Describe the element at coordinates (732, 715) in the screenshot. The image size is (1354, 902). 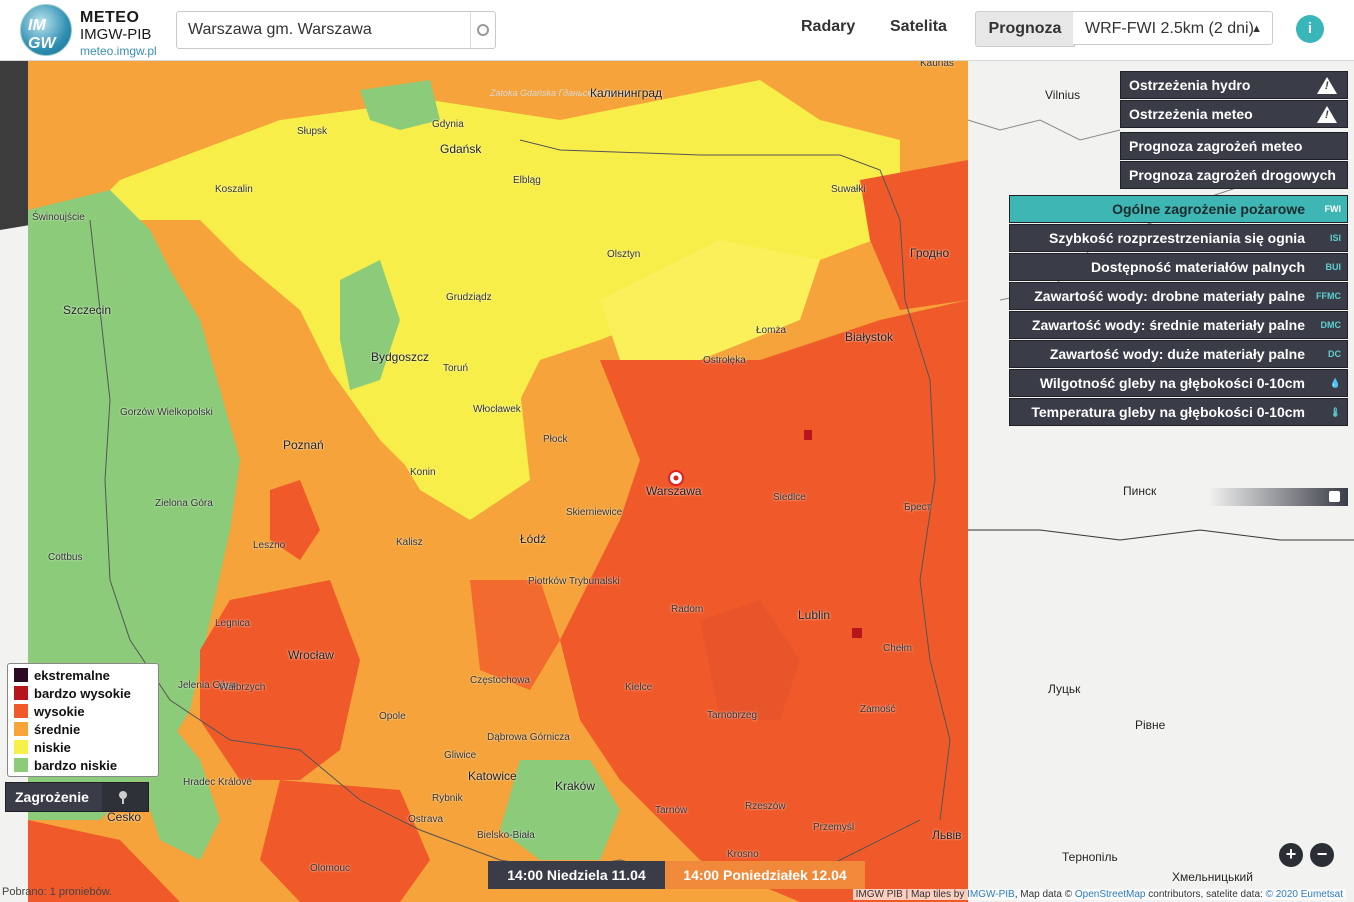
I see `city-label-tarnobrzeg: Tarnobrzeg` at that location.